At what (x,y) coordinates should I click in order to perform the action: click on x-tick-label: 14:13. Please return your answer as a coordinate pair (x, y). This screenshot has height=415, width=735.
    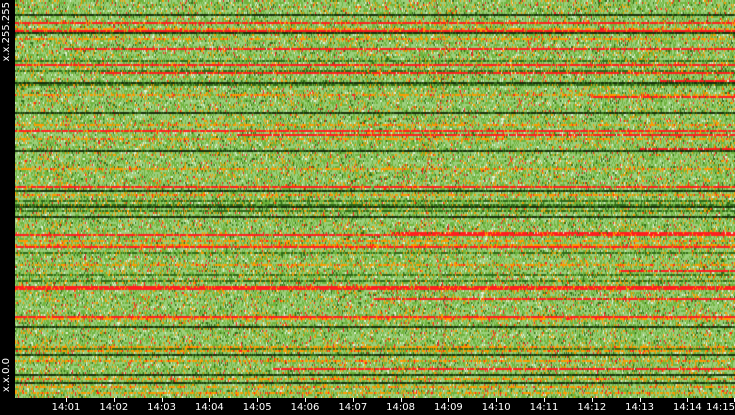
    Looking at the image, I should click on (640, 407).